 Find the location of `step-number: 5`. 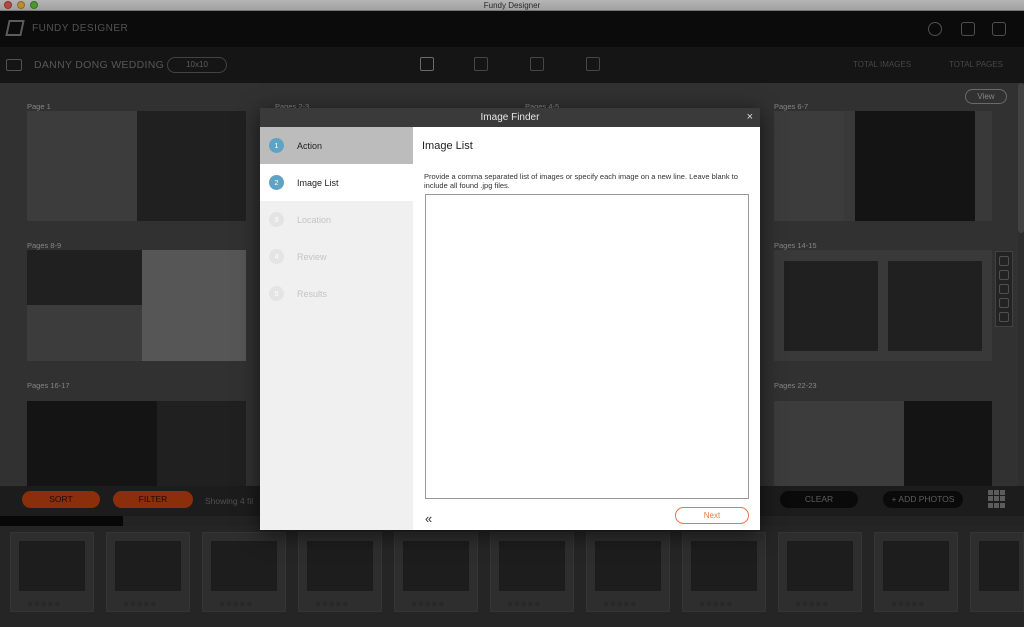

step-number: 5 is located at coordinates (276, 293).